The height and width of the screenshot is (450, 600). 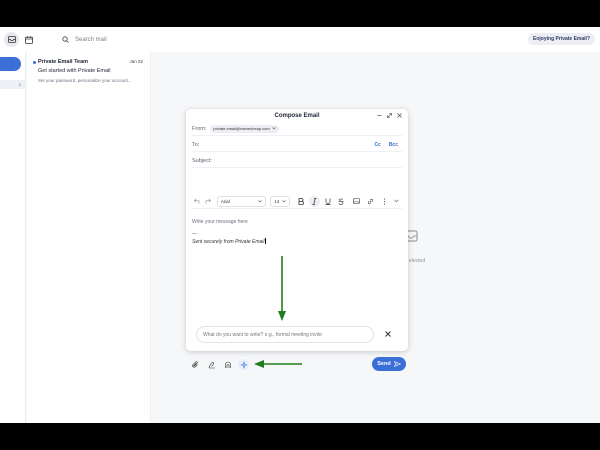 I want to click on bold-icon, so click(x=301, y=201).